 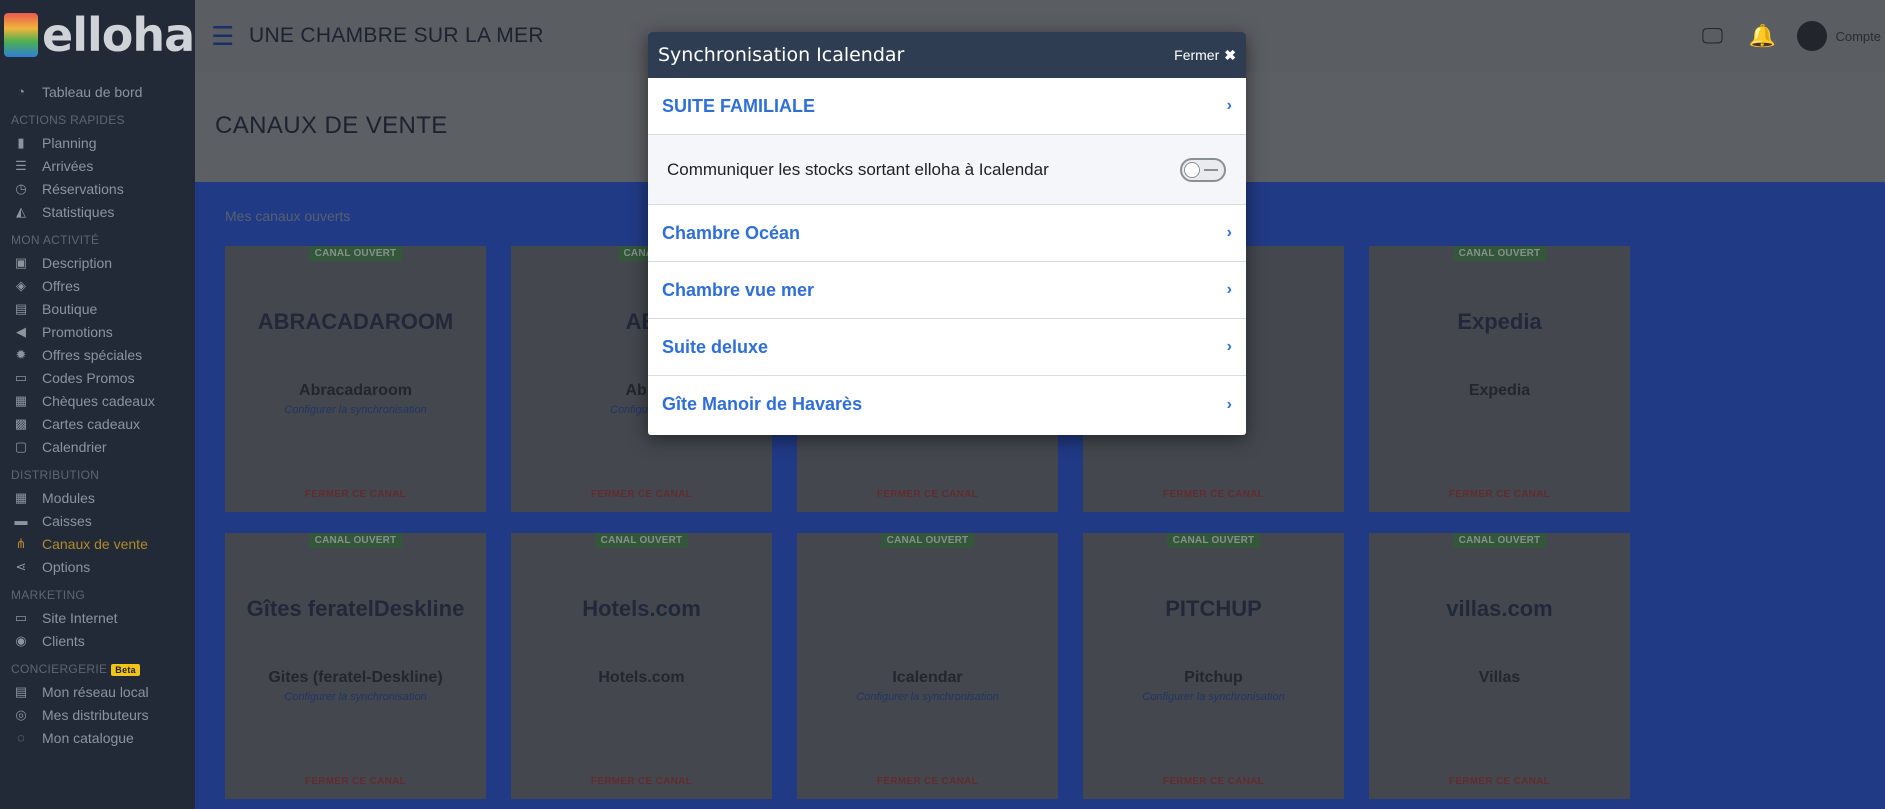 What do you see at coordinates (97, 400) in the screenshot?
I see `sidebar-item-ch-ques-cadeaux: ▦ Chèques cadeaux` at bounding box center [97, 400].